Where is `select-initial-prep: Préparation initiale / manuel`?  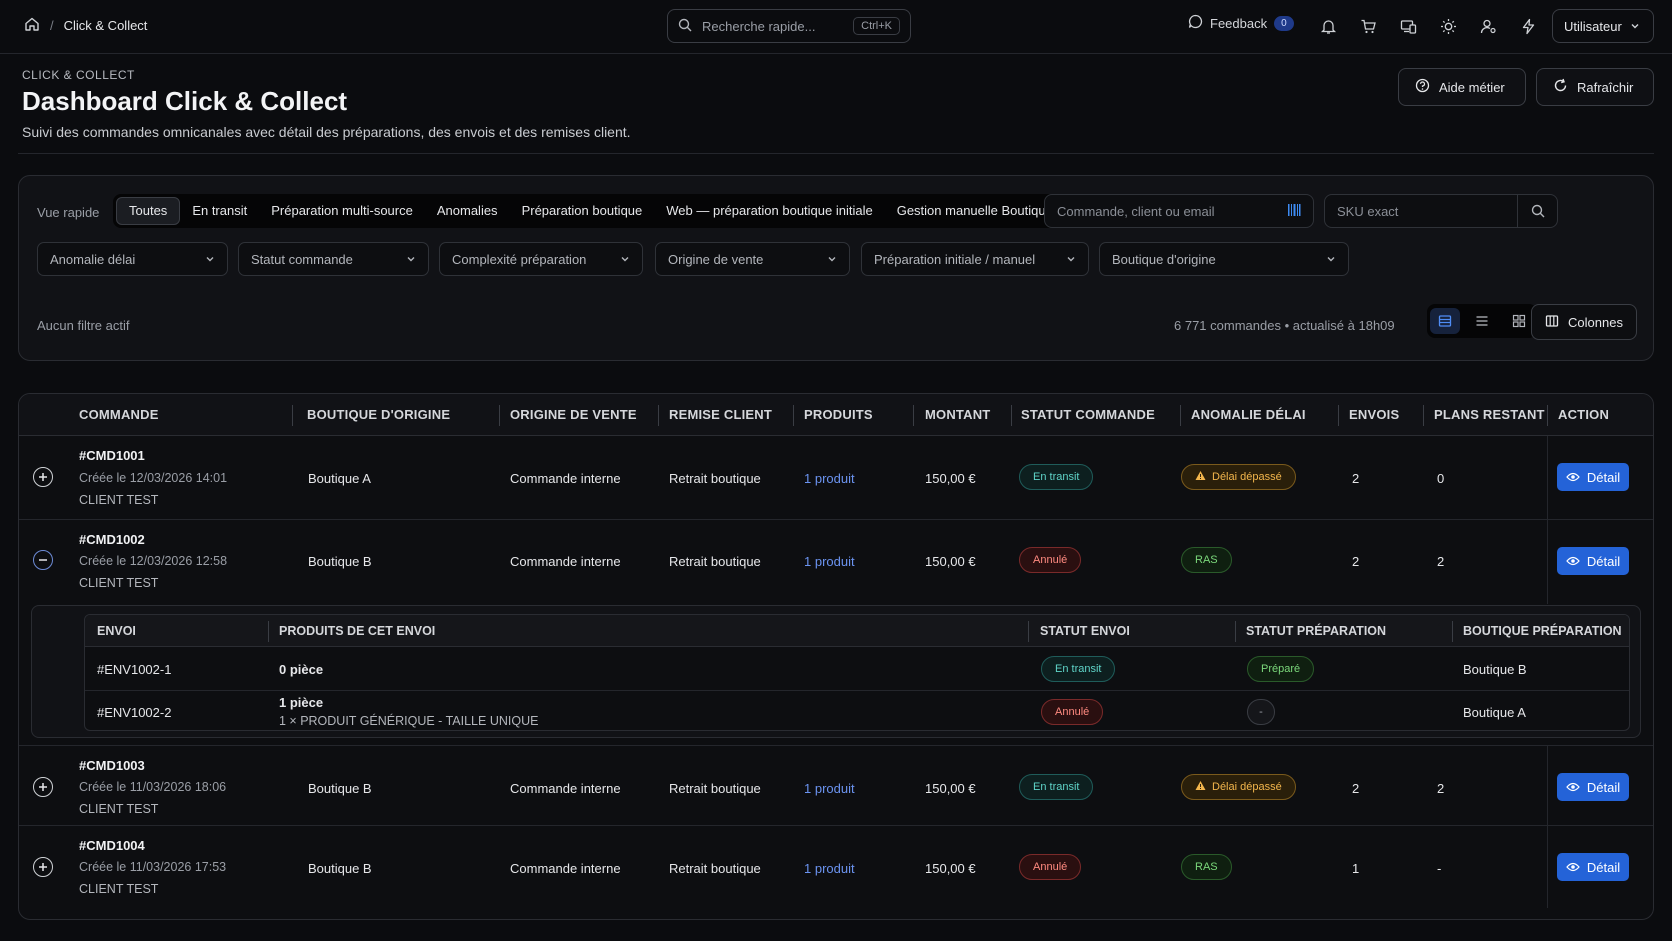
select-initial-prep: Préparation initiale / manuel is located at coordinates (975, 259).